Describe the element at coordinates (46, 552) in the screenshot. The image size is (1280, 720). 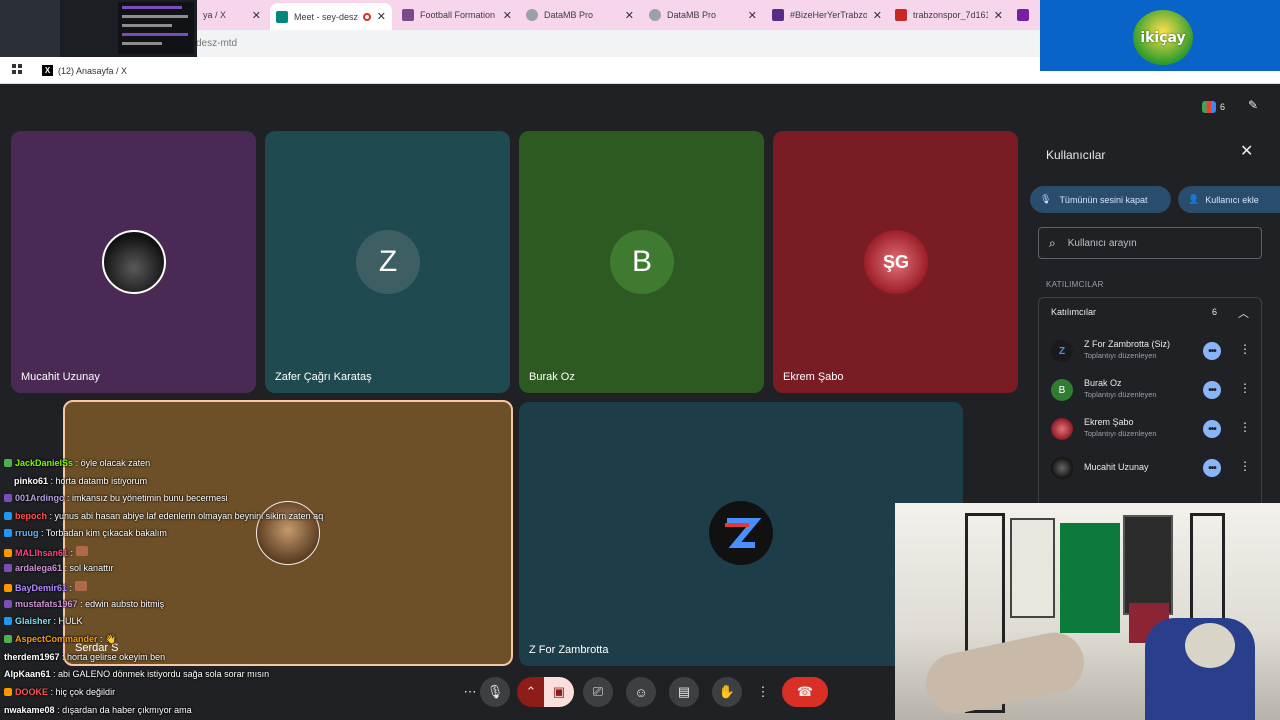
I see `chat-message: MALIhsan61 :` at that location.